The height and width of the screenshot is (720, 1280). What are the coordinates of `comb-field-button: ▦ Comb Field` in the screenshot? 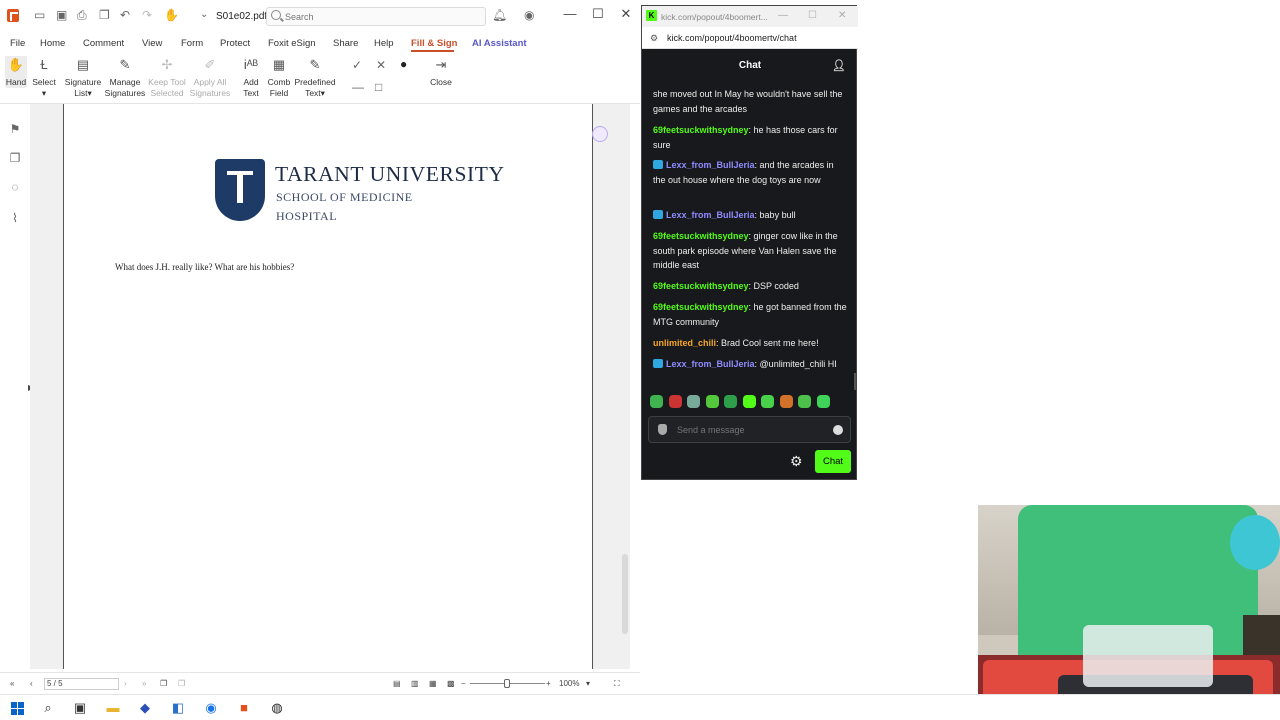 It's located at (279, 77).